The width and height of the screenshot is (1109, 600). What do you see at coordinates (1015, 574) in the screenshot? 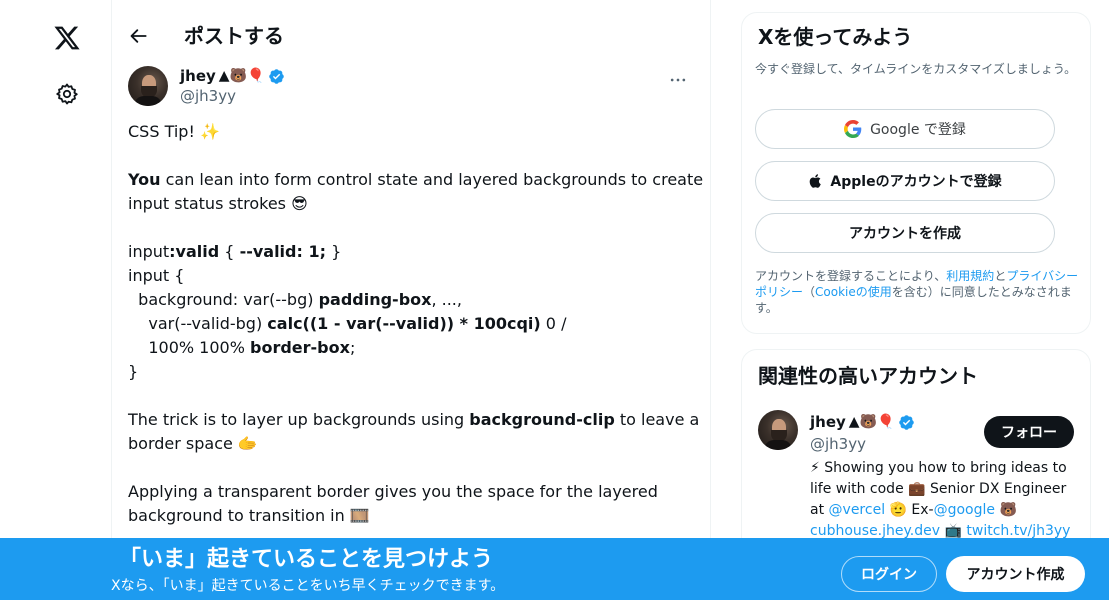
I see `signup-button: アカウント作成` at bounding box center [1015, 574].